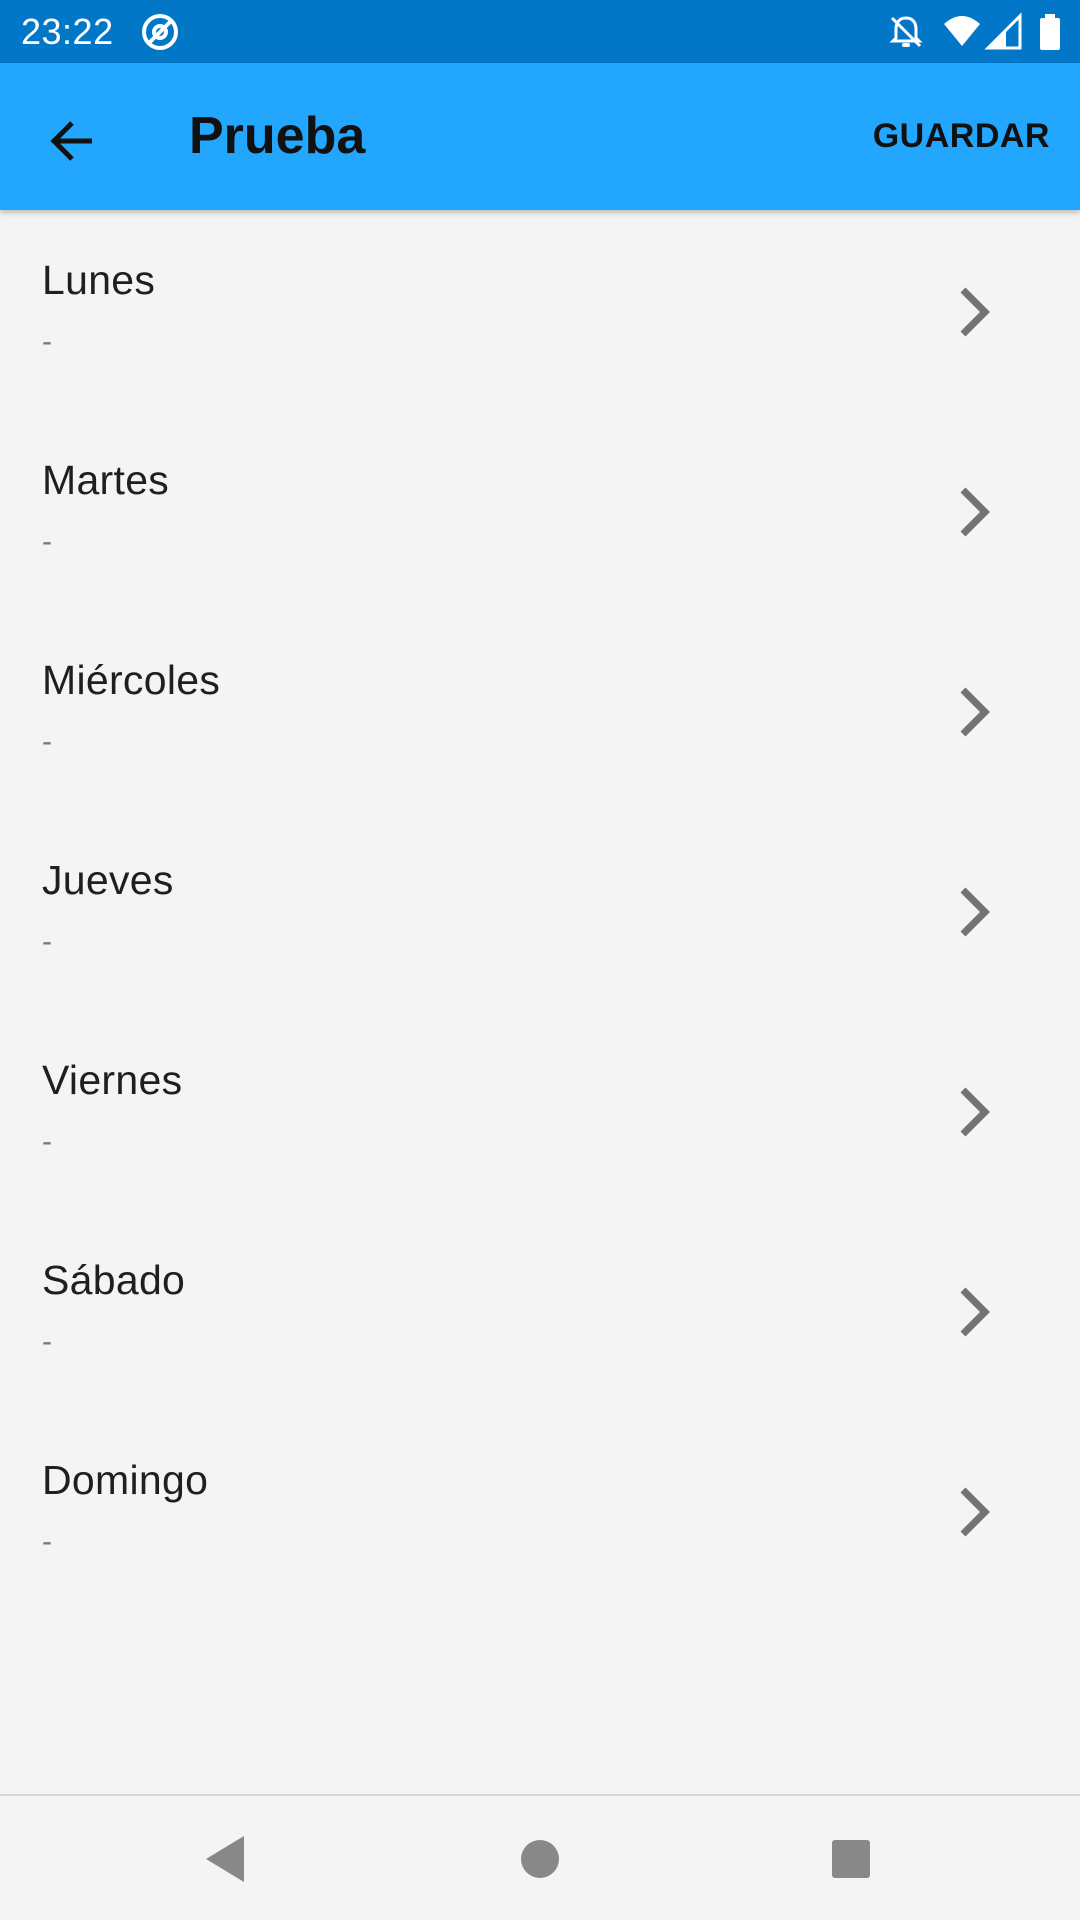 The height and width of the screenshot is (1920, 1080). What do you see at coordinates (540, 1310) in the screenshot?
I see `list-item-sabado: Sábado -` at bounding box center [540, 1310].